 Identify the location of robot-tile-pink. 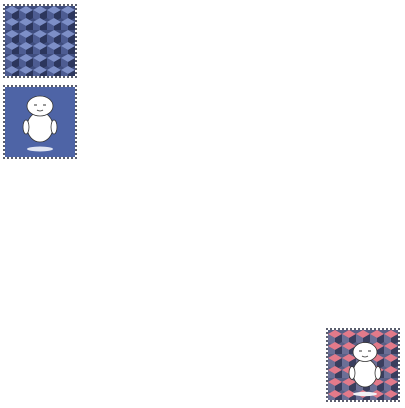
(363, 365).